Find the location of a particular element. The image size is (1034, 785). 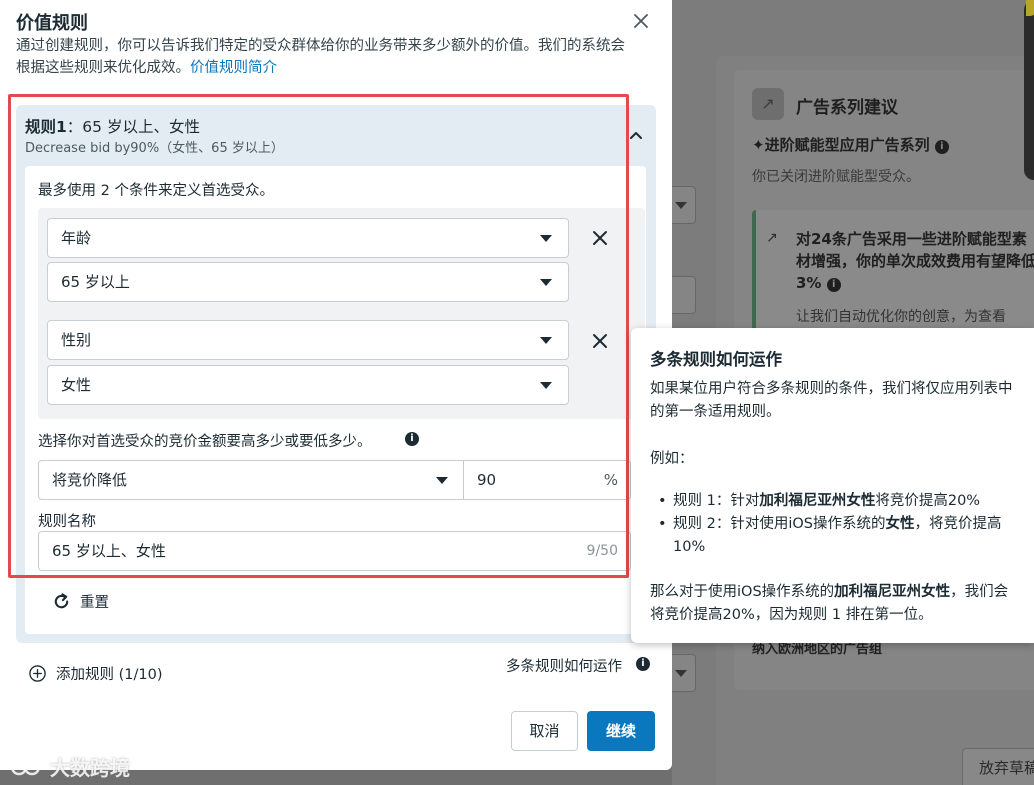

list-item: 规则 2：针对使用iOS操作系统的女性，将竞价提高10% is located at coordinates (838, 536).